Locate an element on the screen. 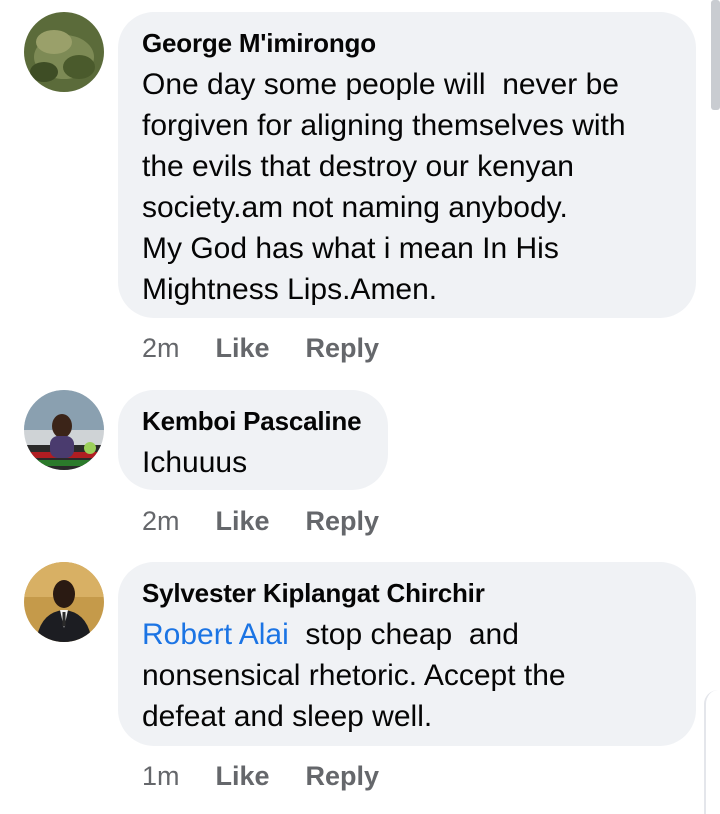 This screenshot has width=720, height=814. comment-author: George M'imirongo is located at coordinates (407, 43).